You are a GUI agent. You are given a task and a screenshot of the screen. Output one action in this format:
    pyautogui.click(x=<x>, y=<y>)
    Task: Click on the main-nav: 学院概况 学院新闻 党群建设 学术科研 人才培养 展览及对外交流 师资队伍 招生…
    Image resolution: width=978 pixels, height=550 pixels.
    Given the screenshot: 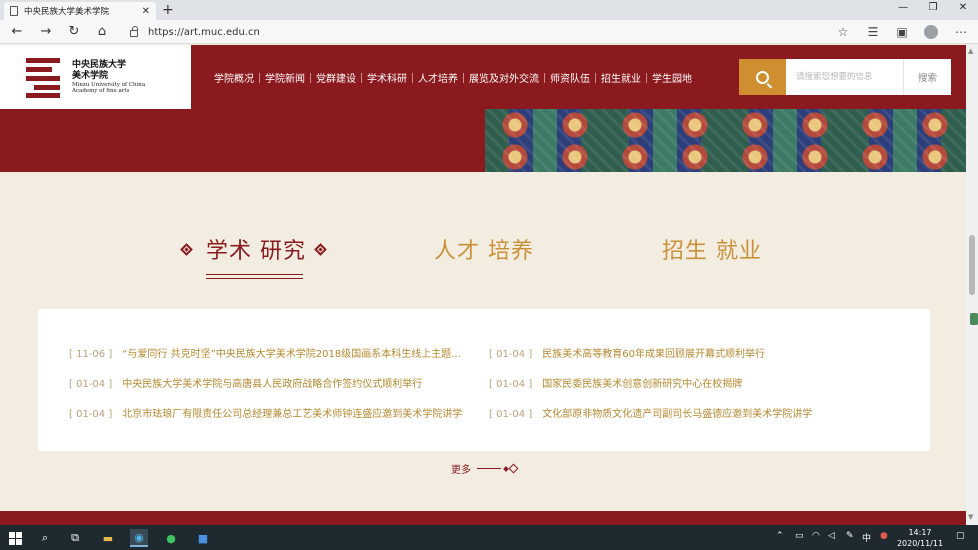 What is the action you would take?
    pyautogui.click(x=453, y=77)
    